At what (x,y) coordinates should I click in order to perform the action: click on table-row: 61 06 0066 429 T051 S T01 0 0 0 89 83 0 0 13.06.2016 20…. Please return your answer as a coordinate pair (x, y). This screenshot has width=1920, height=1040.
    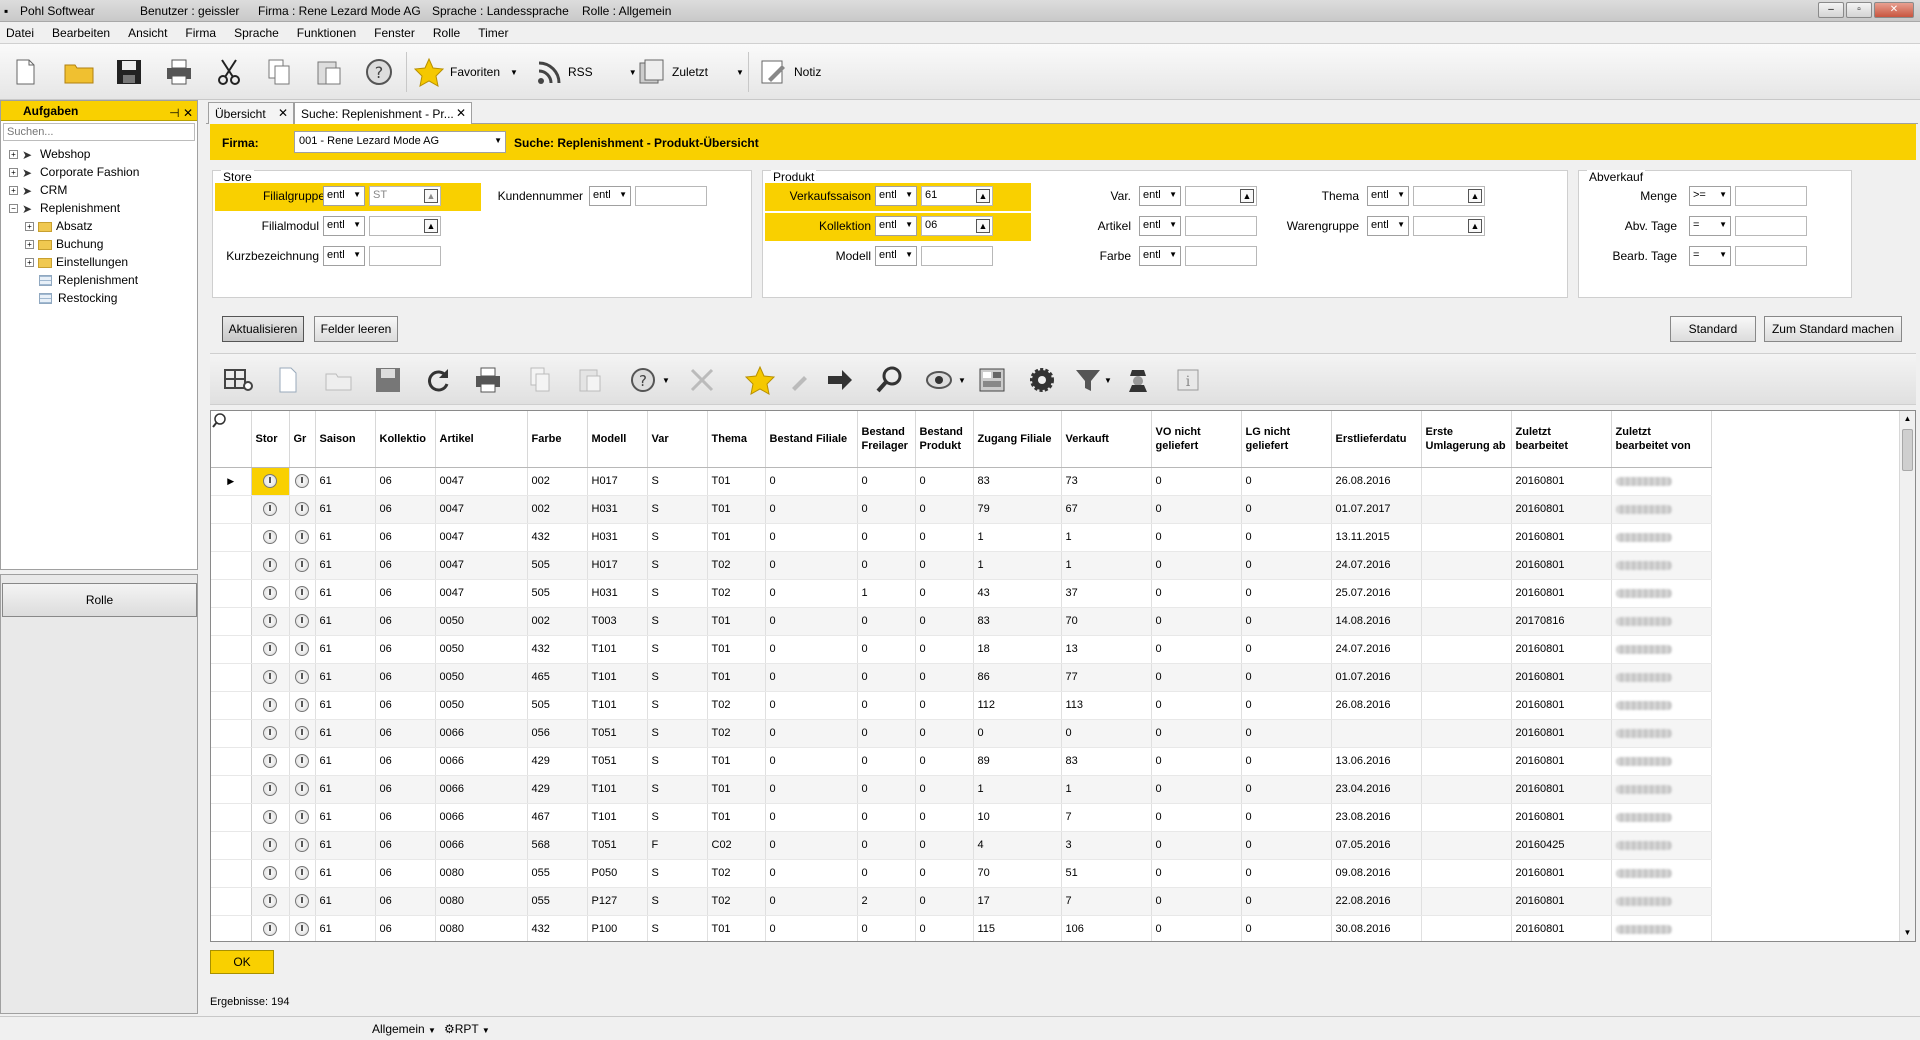
    Looking at the image, I should click on (961, 761).